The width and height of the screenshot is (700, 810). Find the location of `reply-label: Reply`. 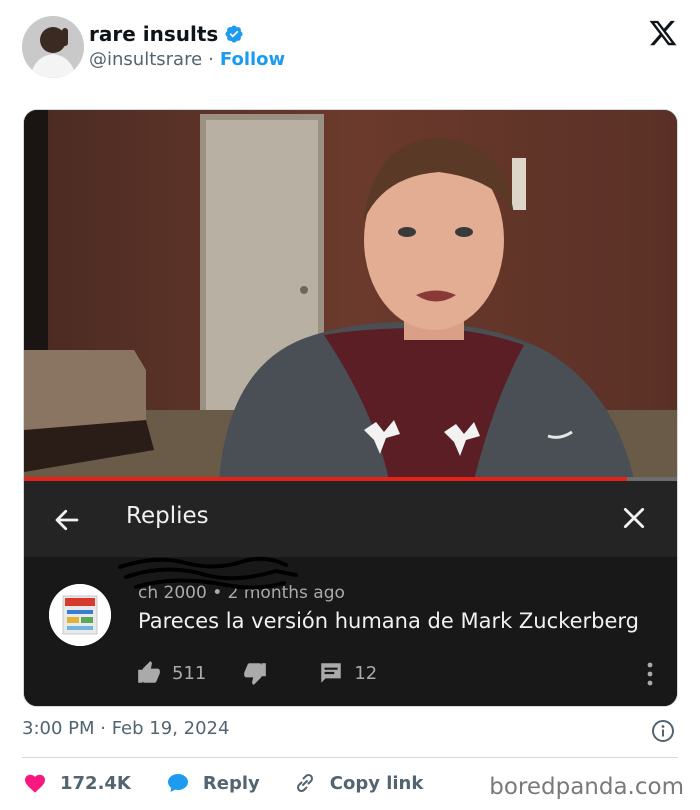

reply-label: Reply is located at coordinates (231, 783).